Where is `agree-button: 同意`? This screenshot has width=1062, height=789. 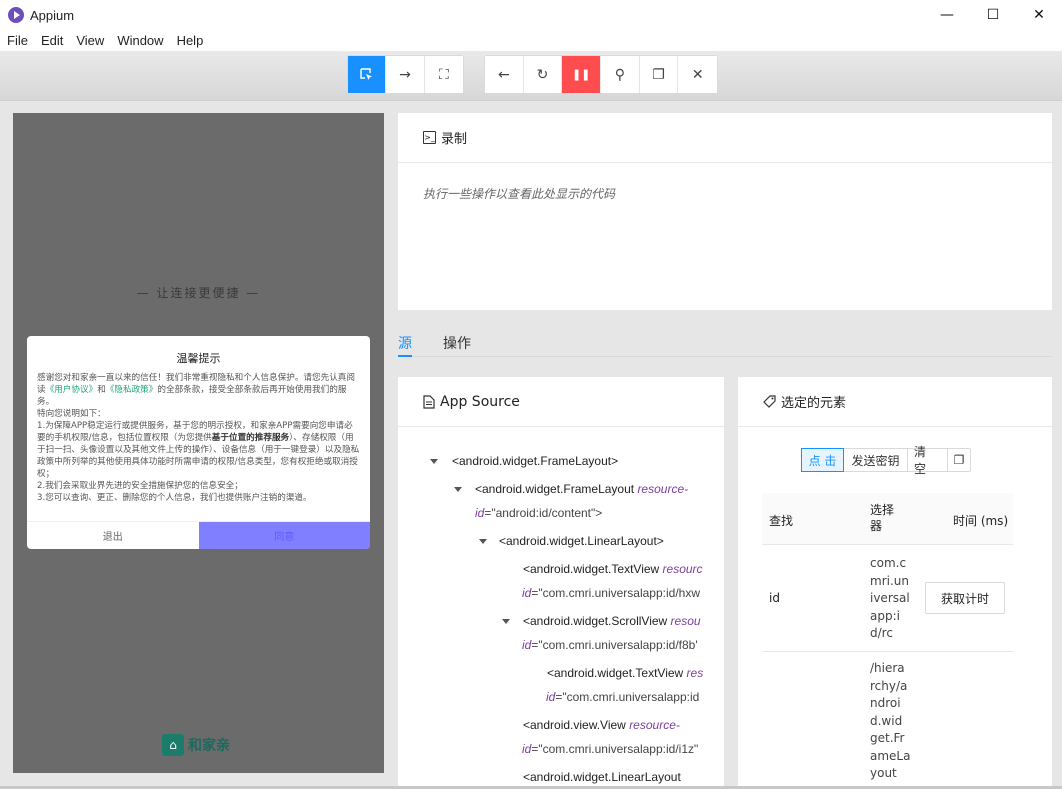 agree-button: 同意 is located at coordinates (284, 535).